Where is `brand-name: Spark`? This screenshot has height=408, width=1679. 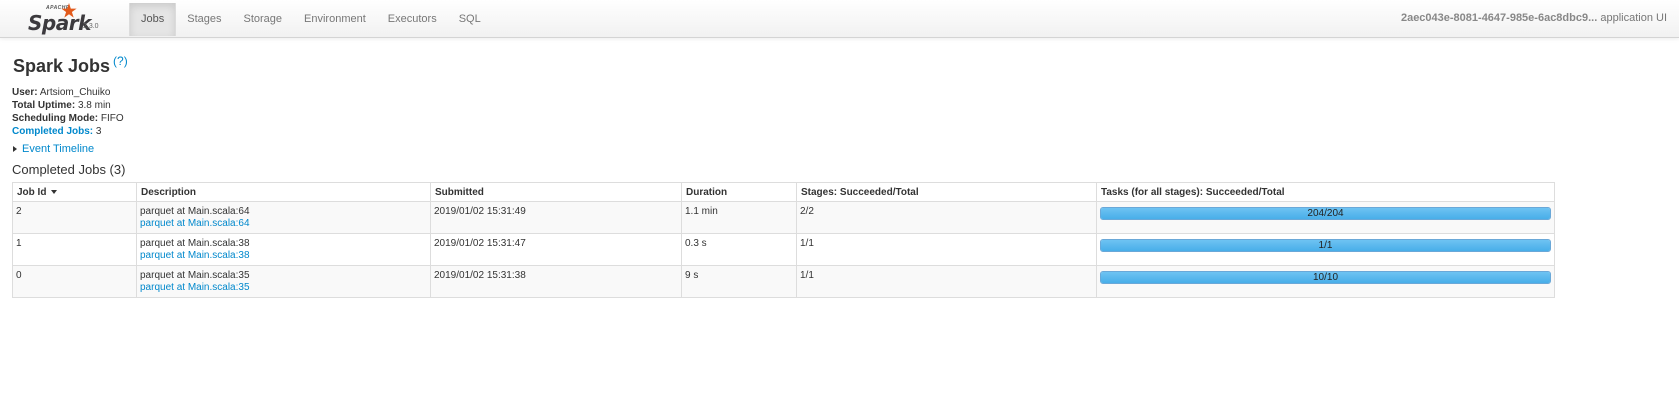 brand-name: Spark is located at coordinates (59, 23).